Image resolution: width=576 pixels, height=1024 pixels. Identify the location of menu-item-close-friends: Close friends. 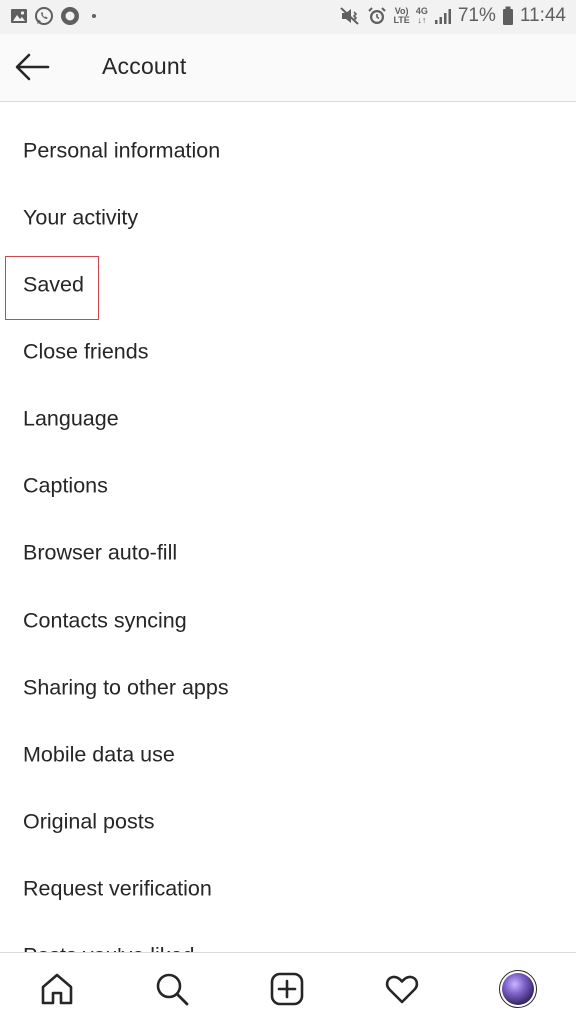
(288, 351).